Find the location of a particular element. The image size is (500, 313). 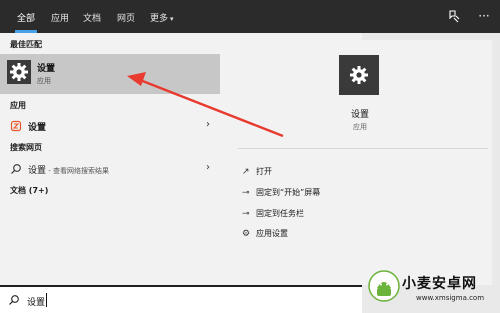

more-options-icon: ··· is located at coordinates (484, 16).